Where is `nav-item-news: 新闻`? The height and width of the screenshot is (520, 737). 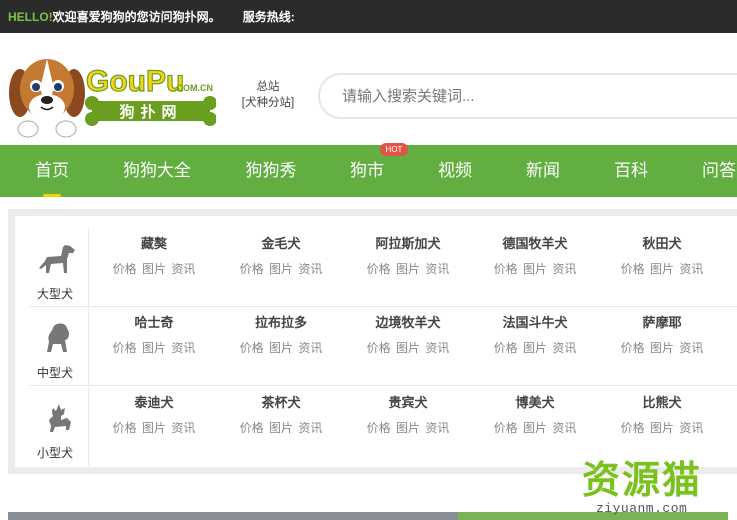 nav-item-news: 新闻 is located at coordinates (543, 171).